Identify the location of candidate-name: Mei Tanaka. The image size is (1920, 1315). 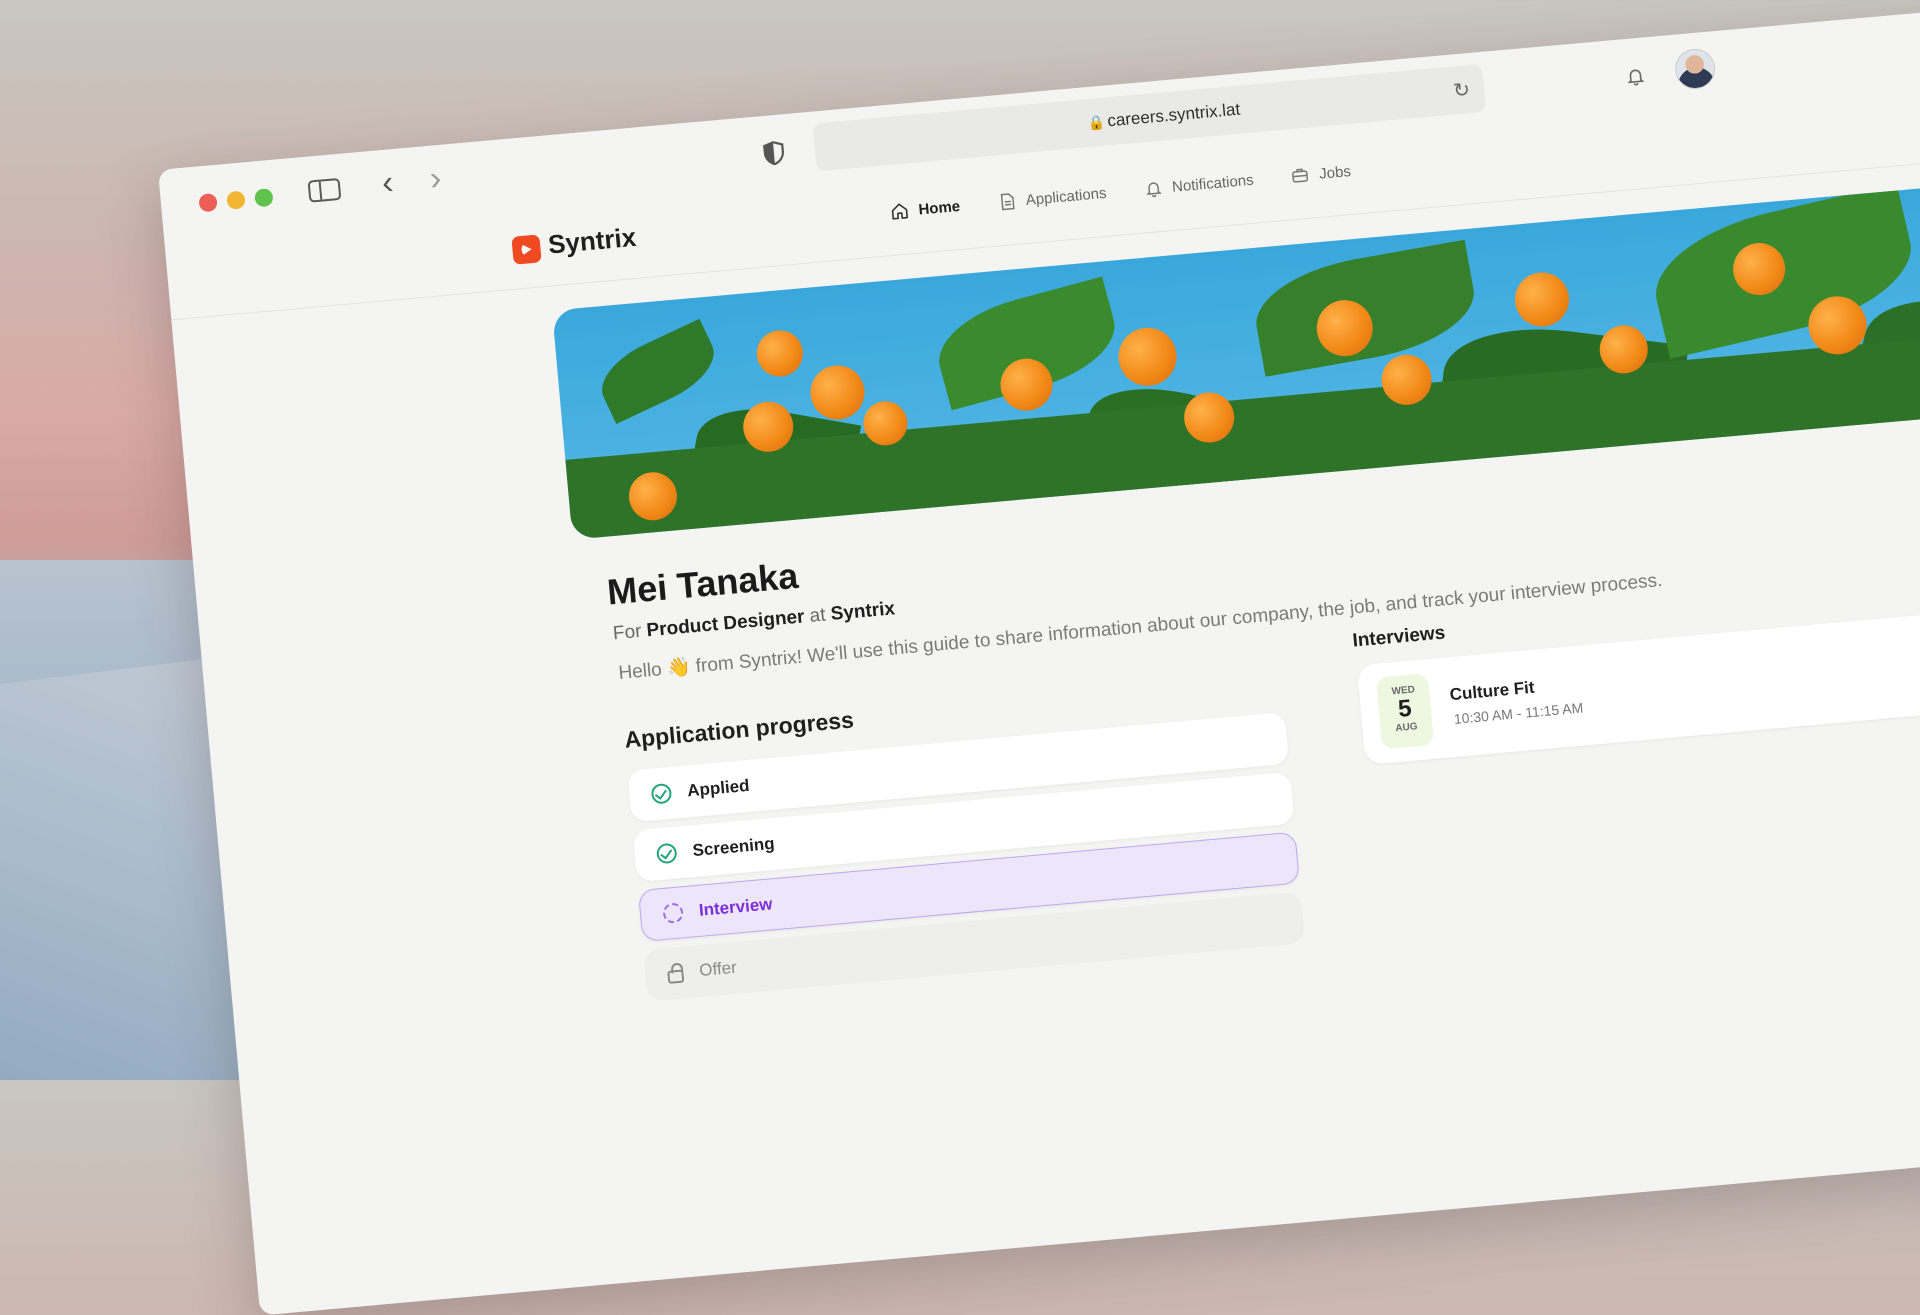
(702, 583).